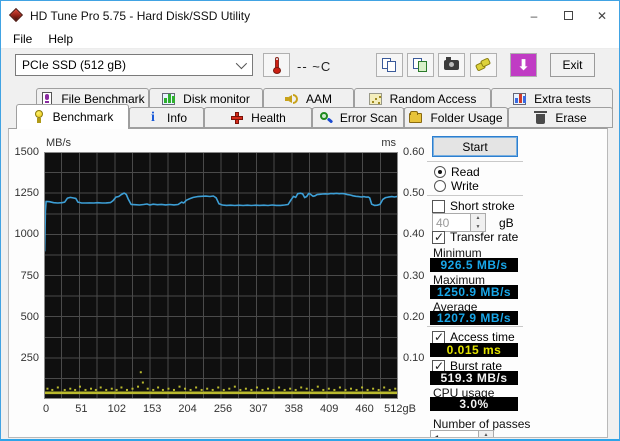  I want to click on read-radio-label: Read, so click(465, 172).